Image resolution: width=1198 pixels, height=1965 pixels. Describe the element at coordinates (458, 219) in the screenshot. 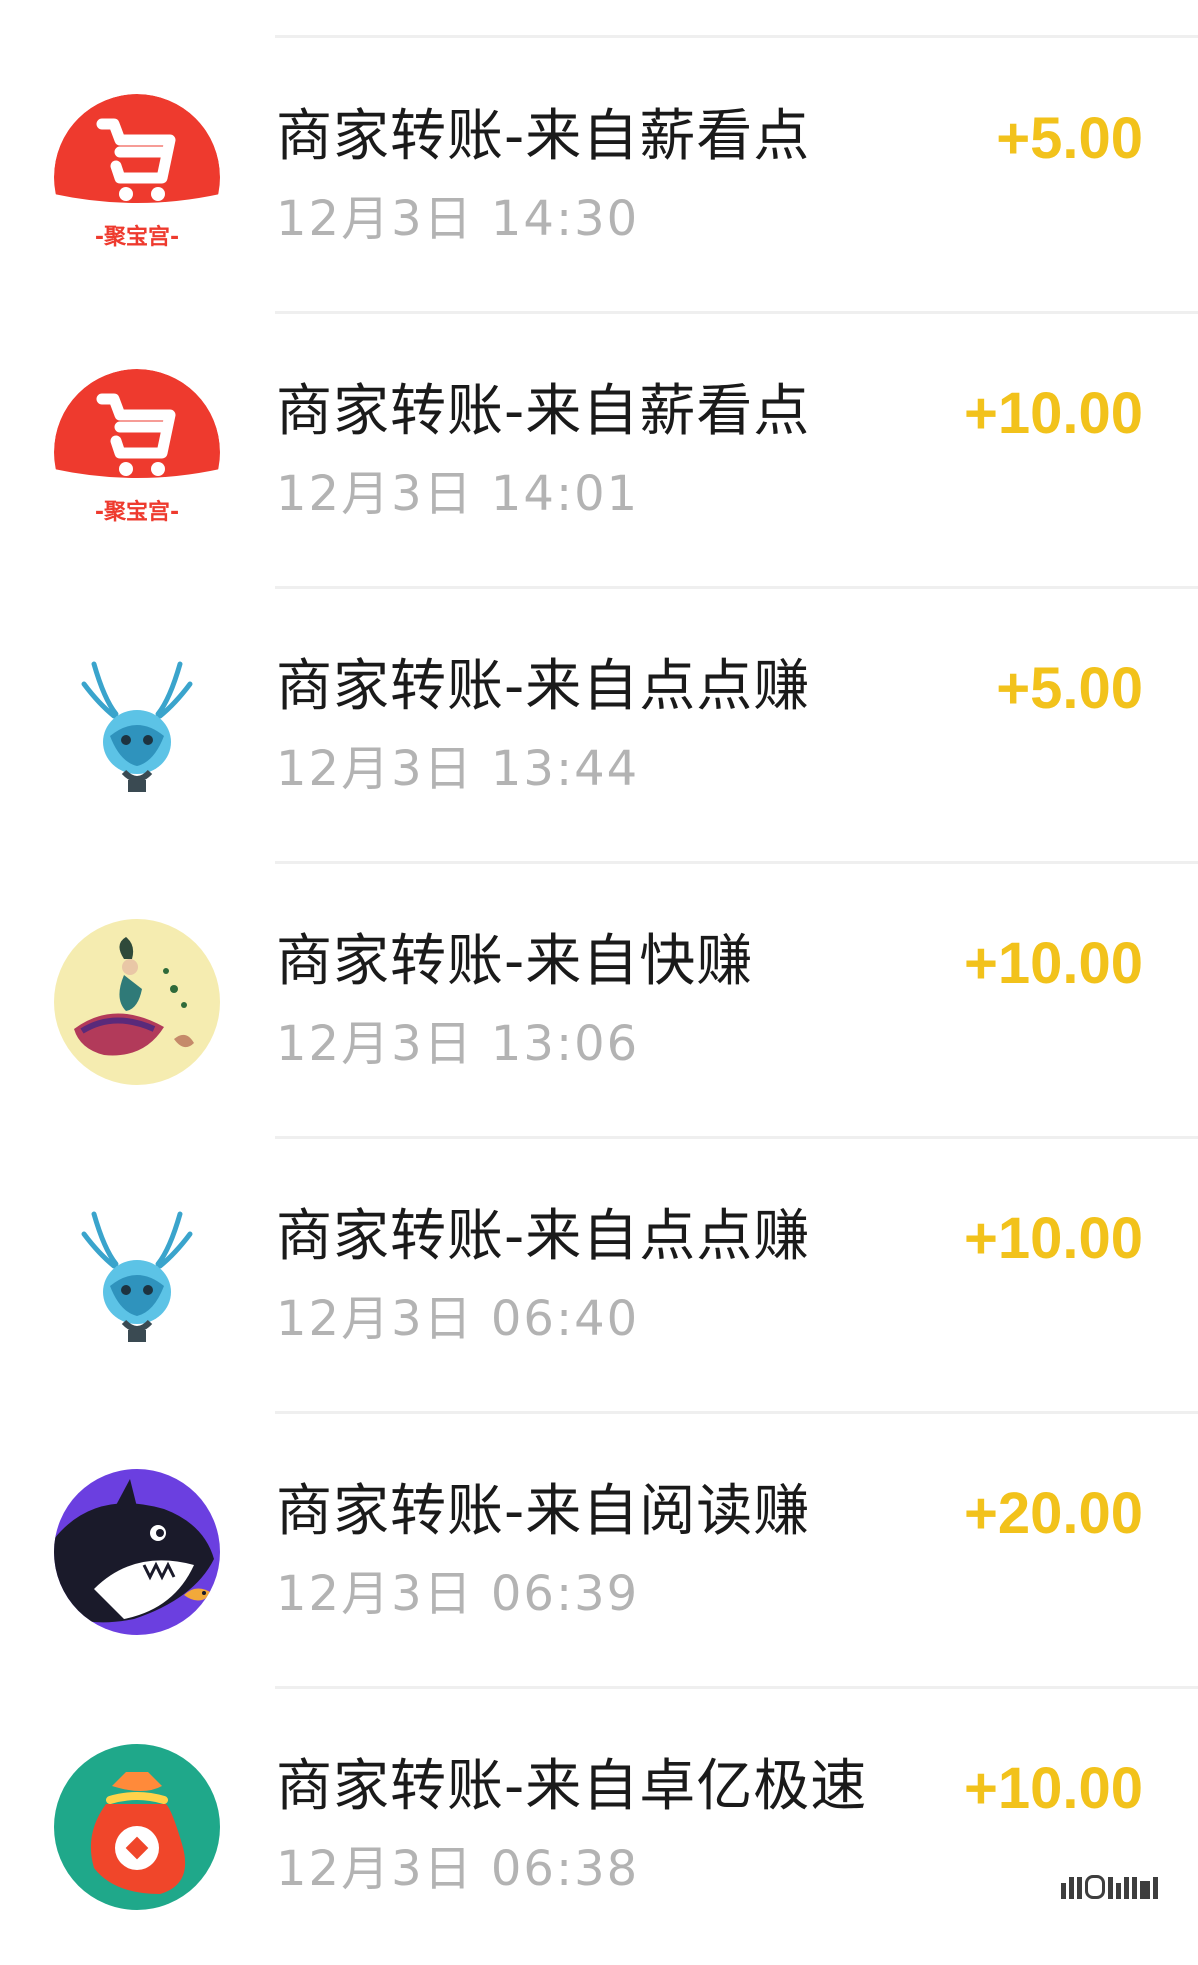

I see `transaction-time: 12月3日 14:30` at that location.